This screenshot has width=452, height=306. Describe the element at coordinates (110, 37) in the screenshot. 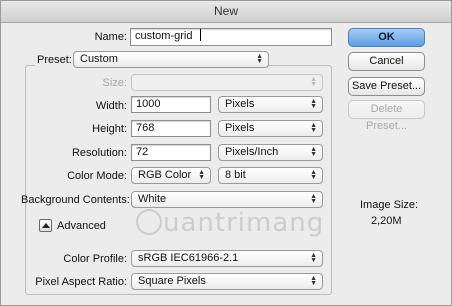

I see `name-label: Name:` at that location.